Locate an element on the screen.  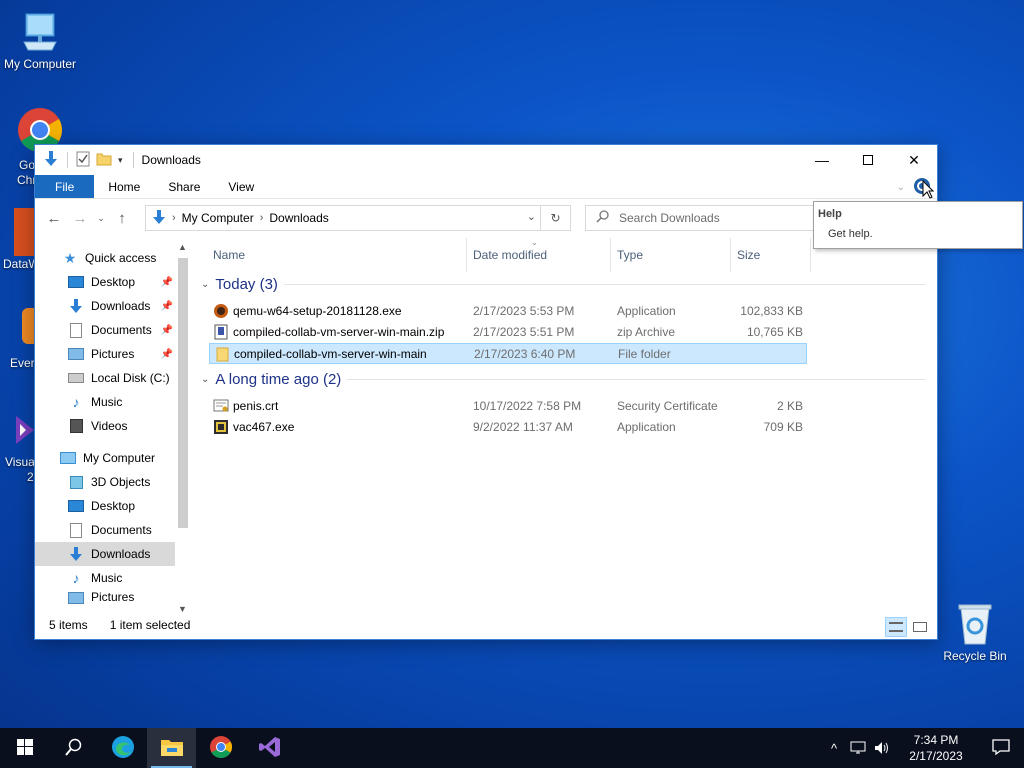
up-arrow-icon: ↑ is located at coordinates (122, 218).